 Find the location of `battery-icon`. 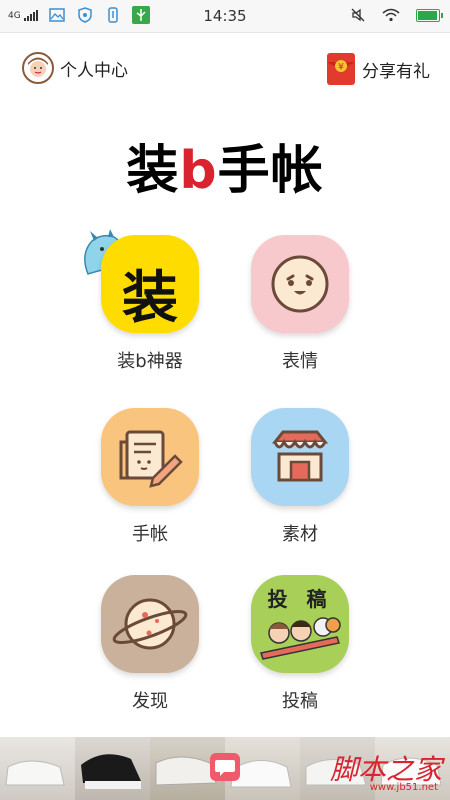

battery-icon is located at coordinates (429, 15).